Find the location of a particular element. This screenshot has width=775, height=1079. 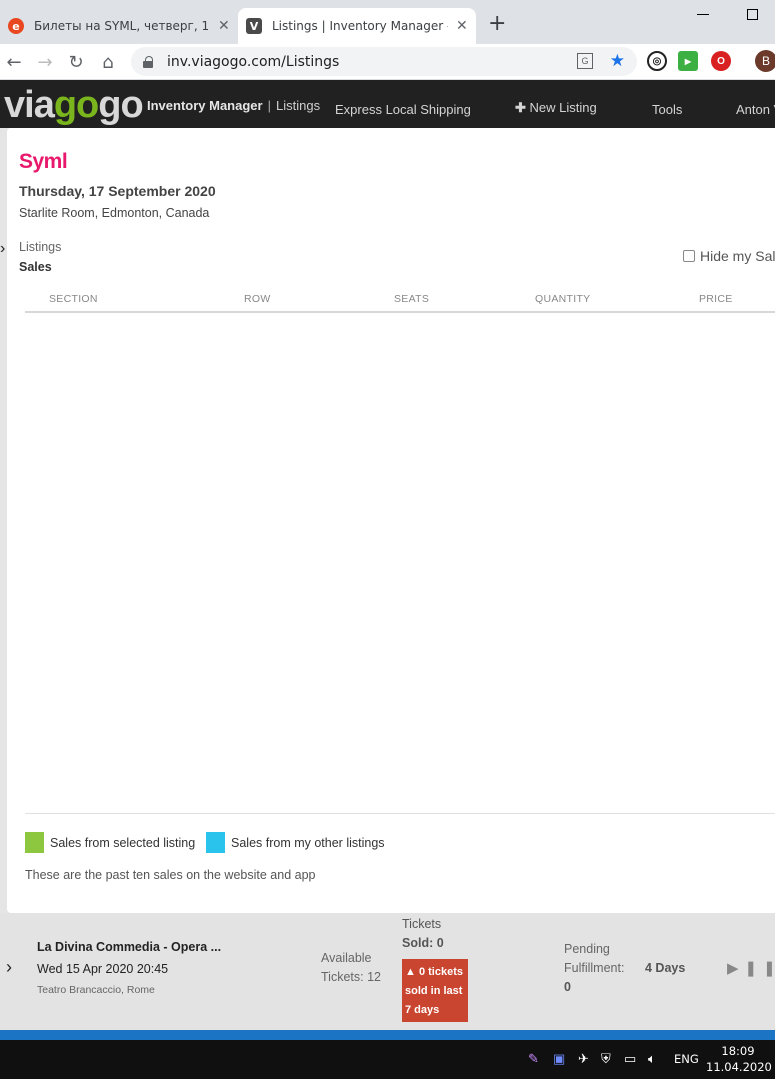

forward-arrow-icon: → is located at coordinates (45, 62).